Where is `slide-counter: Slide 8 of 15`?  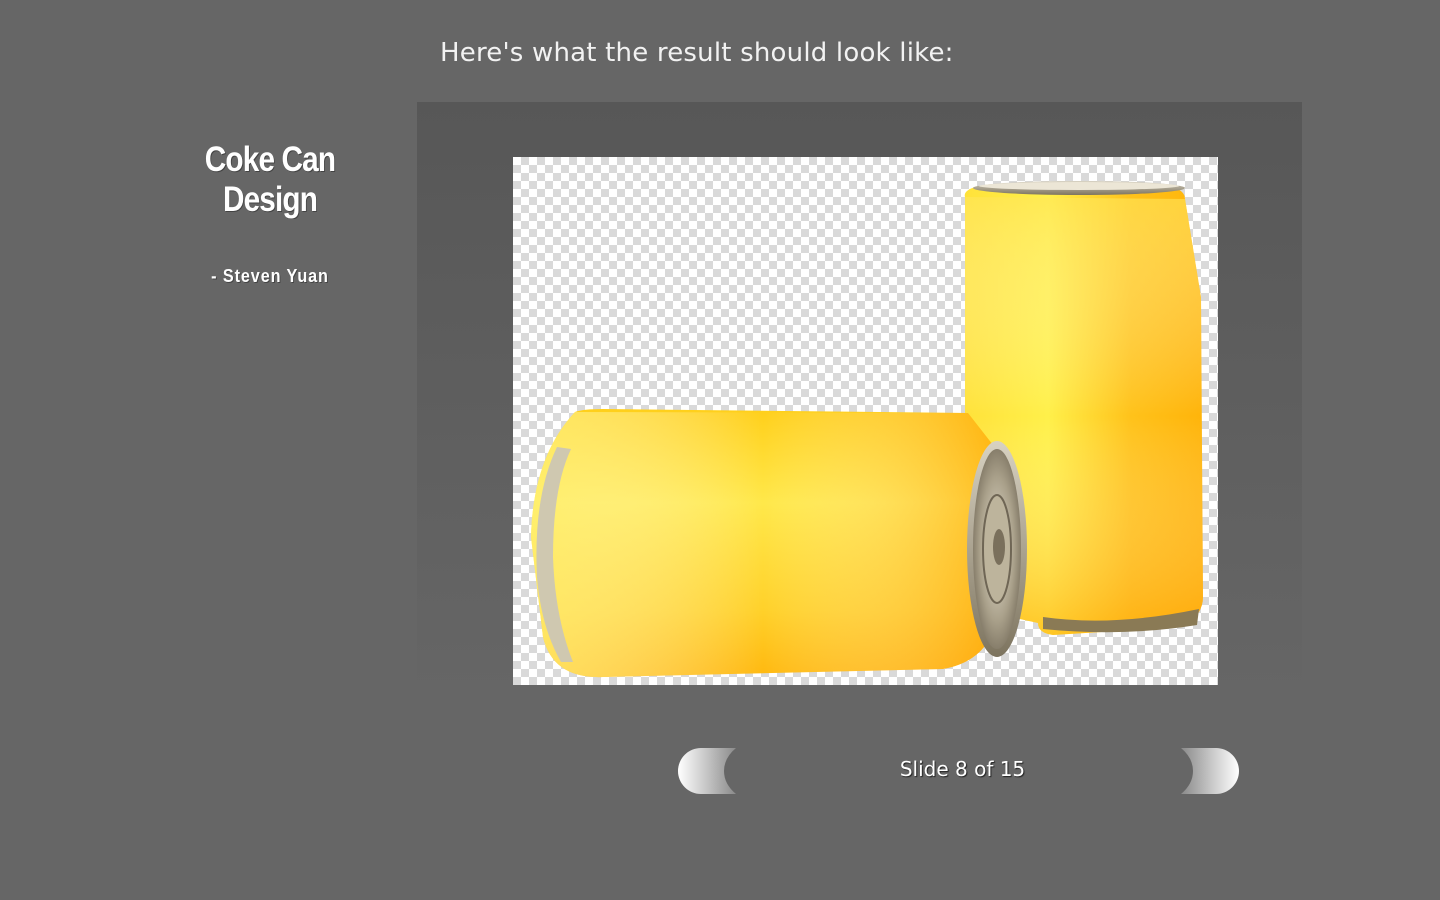
slide-counter: Slide 8 of 15 is located at coordinates (962, 769).